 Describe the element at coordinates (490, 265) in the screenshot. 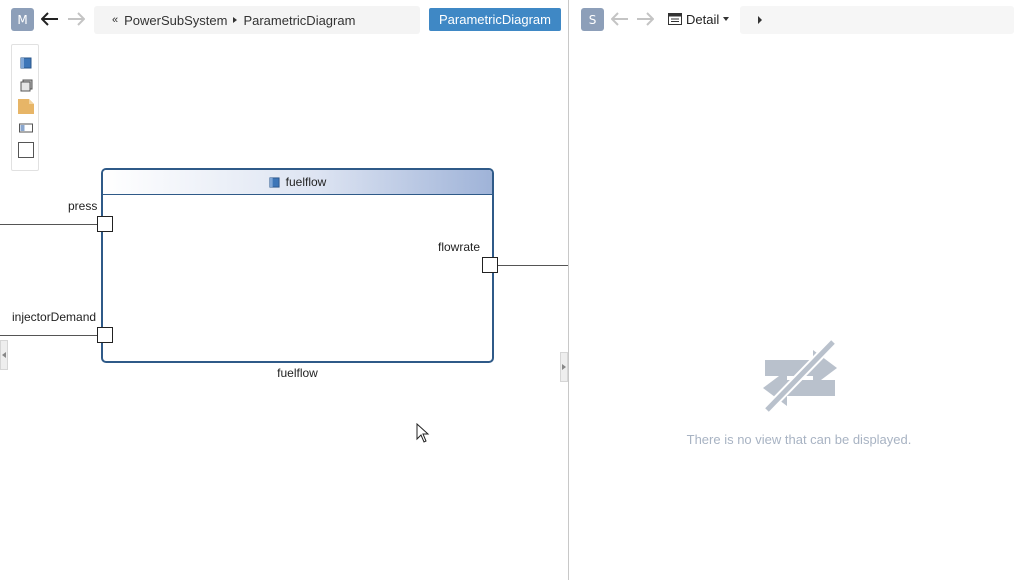

I see `port-flowrate` at that location.